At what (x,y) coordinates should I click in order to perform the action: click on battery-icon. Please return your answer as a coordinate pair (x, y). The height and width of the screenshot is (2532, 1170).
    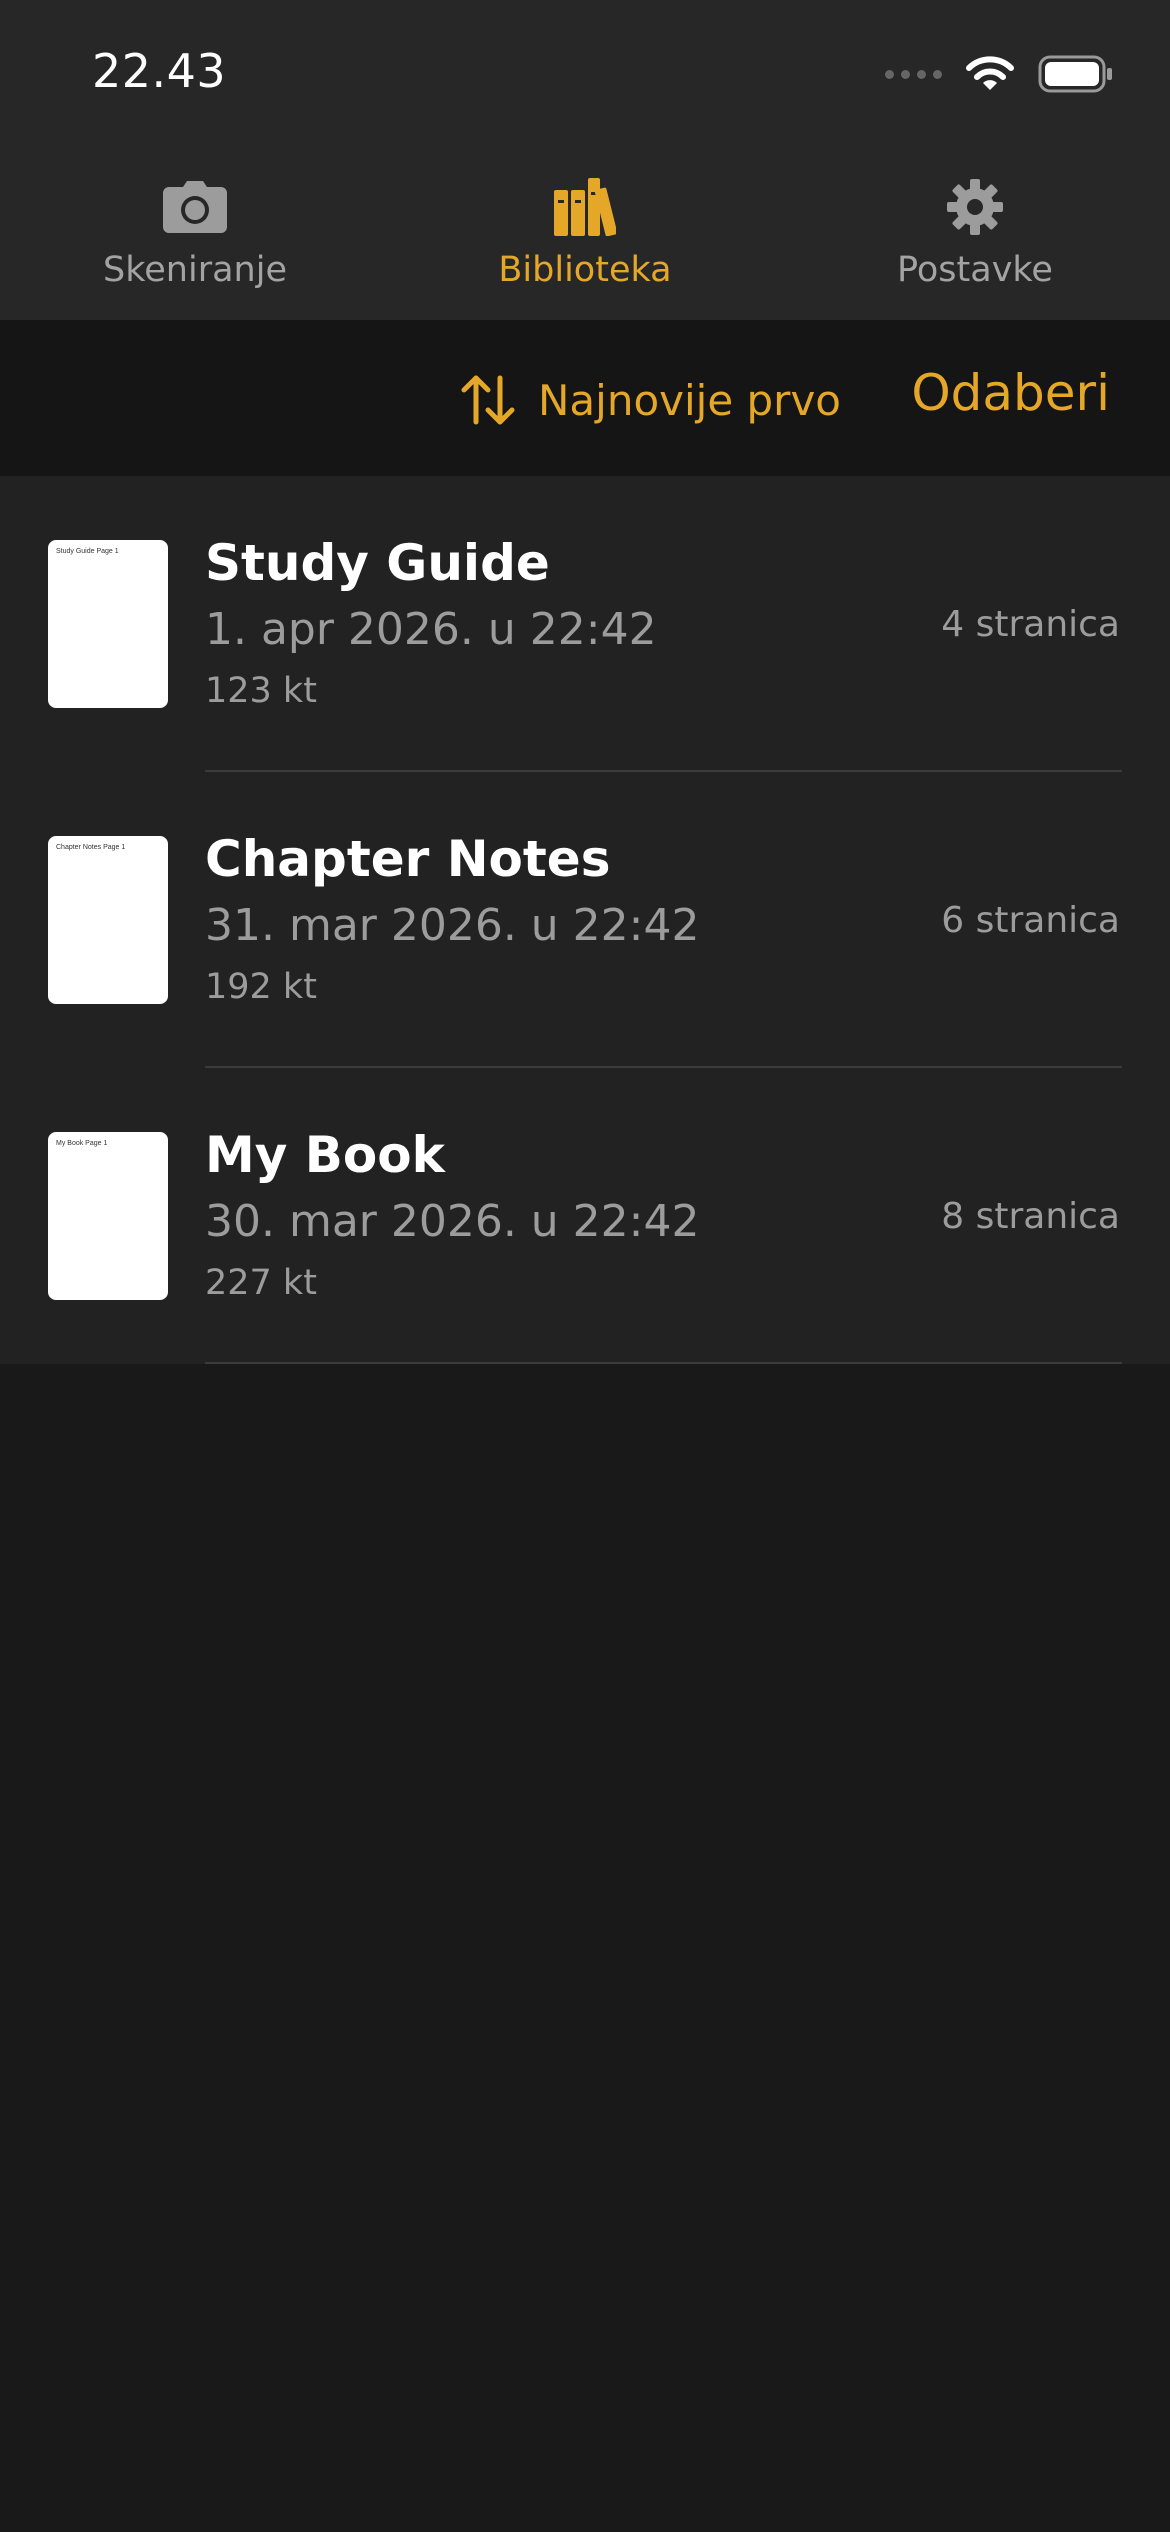
    Looking at the image, I should click on (1075, 74).